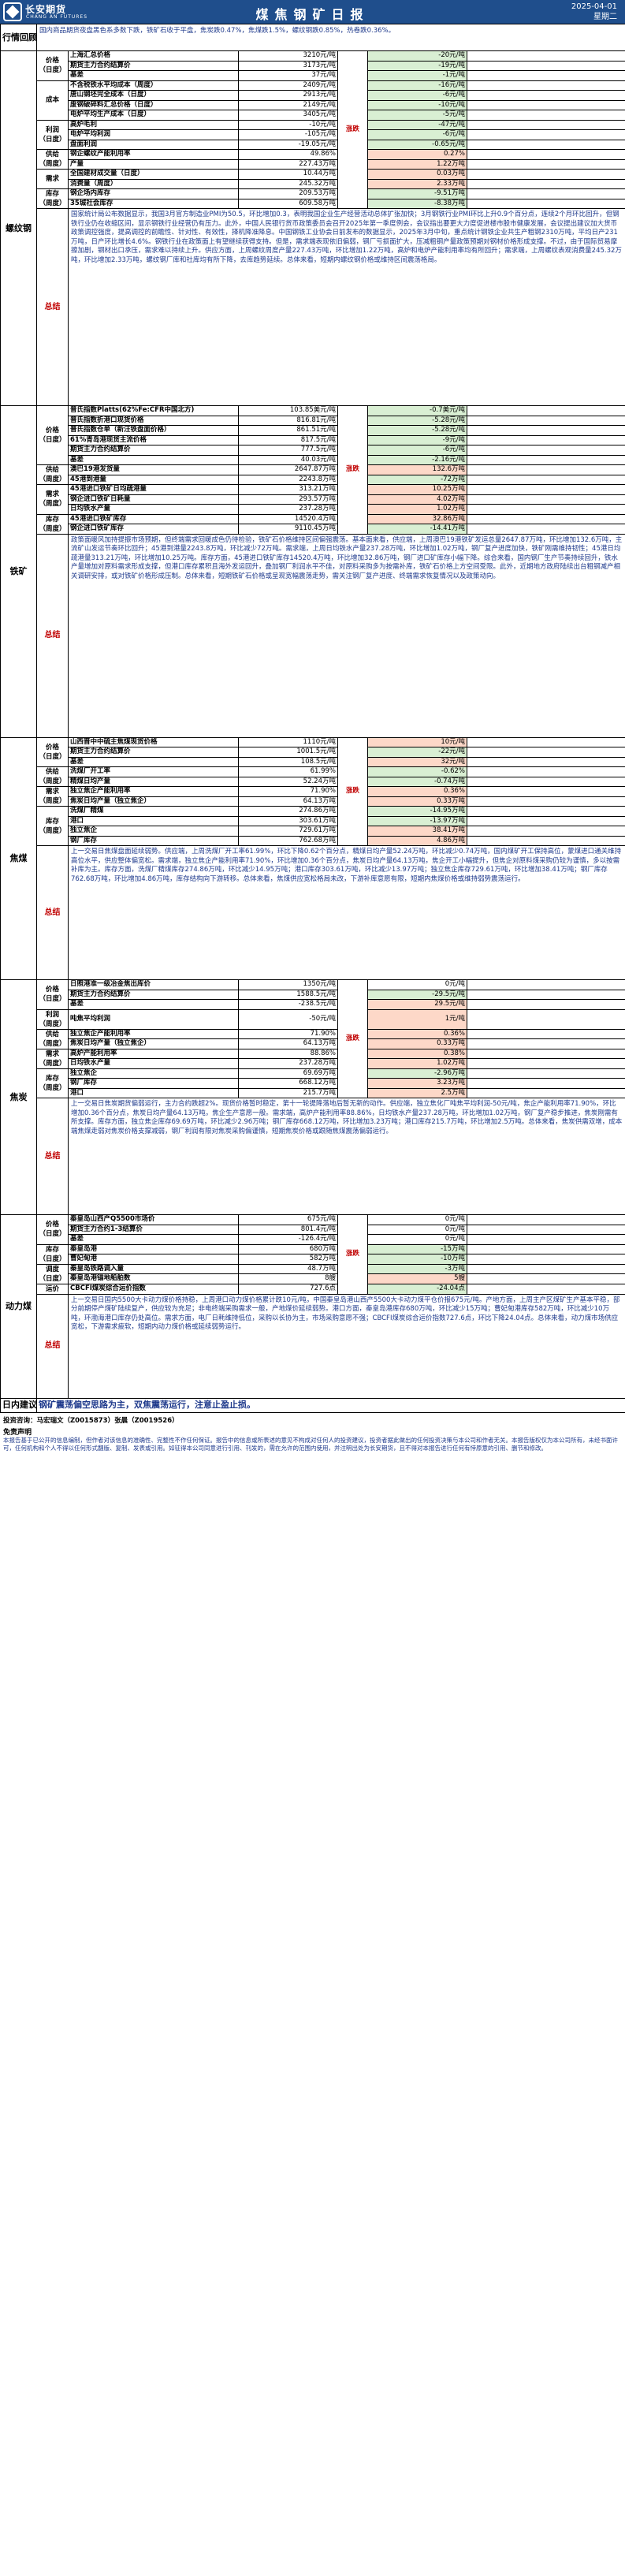  What do you see at coordinates (417, 752) in the screenshot?
I see `indicator-change: -22元/吨` at bounding box center [417, 752].